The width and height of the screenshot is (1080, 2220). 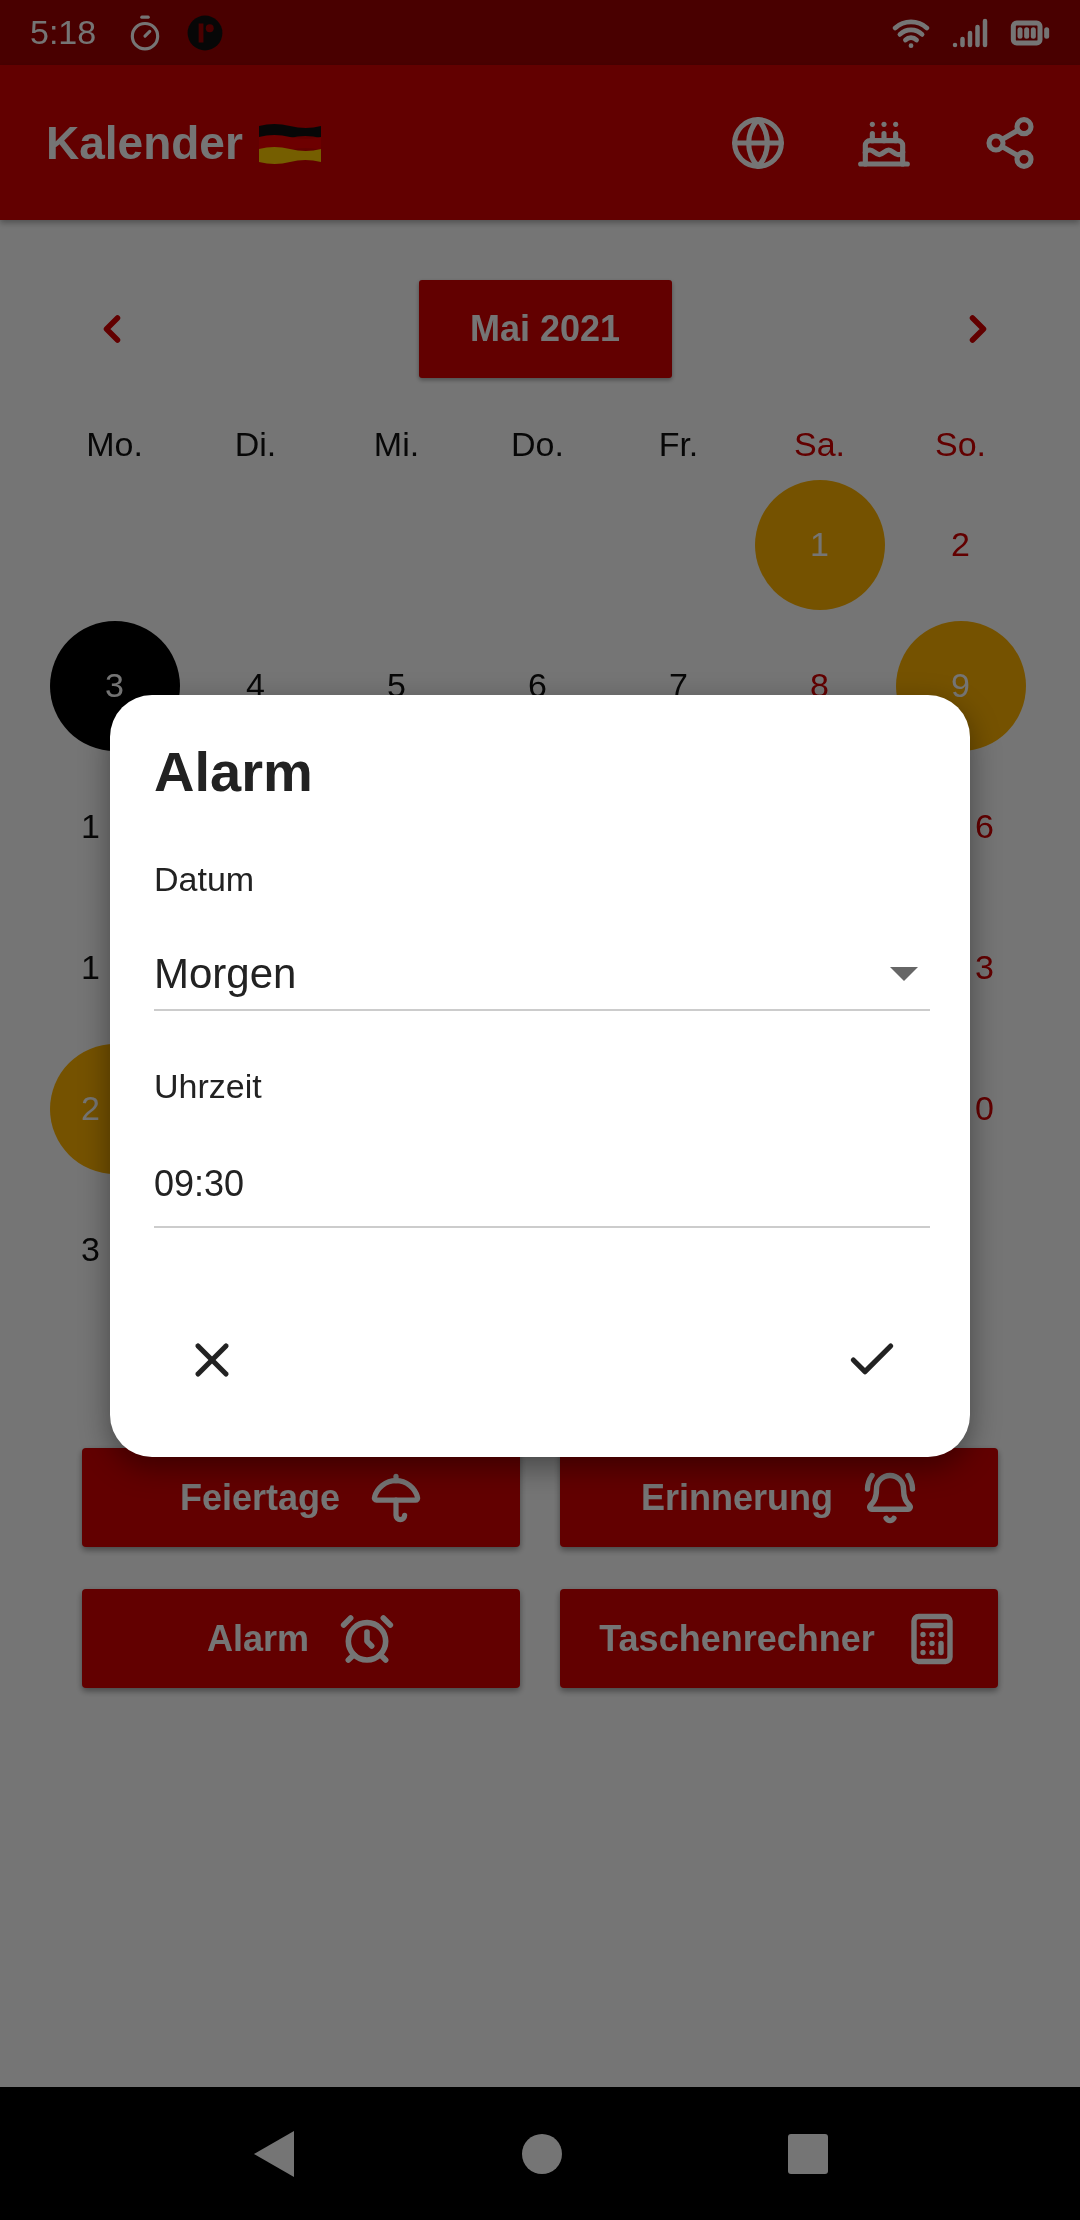 I want to click on home-icon, so click(x=542, y=2153).